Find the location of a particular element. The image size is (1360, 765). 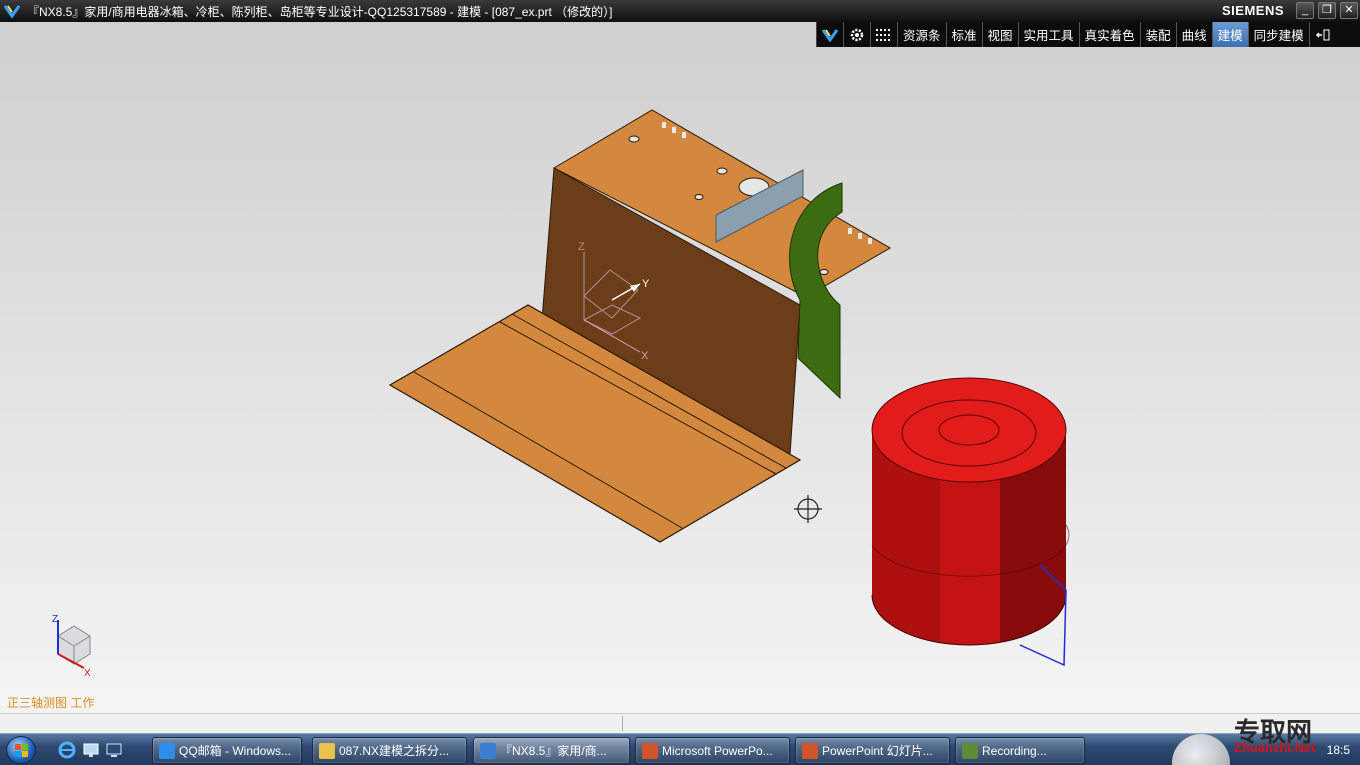

tab-resource-bar: 资源条 is located at coordinates (922, 34).